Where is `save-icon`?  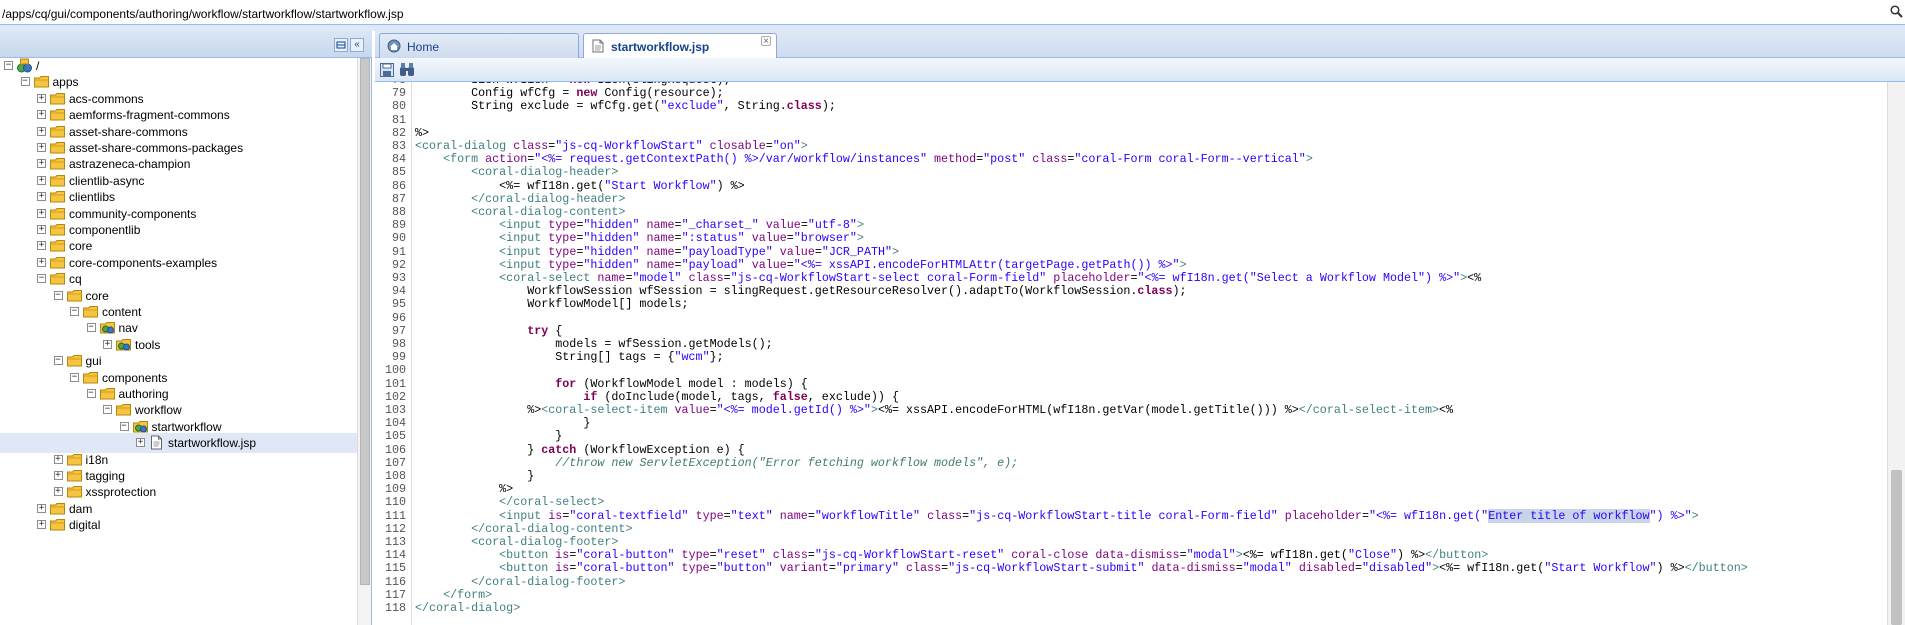 save-icon is located at coordinates (387, 70).